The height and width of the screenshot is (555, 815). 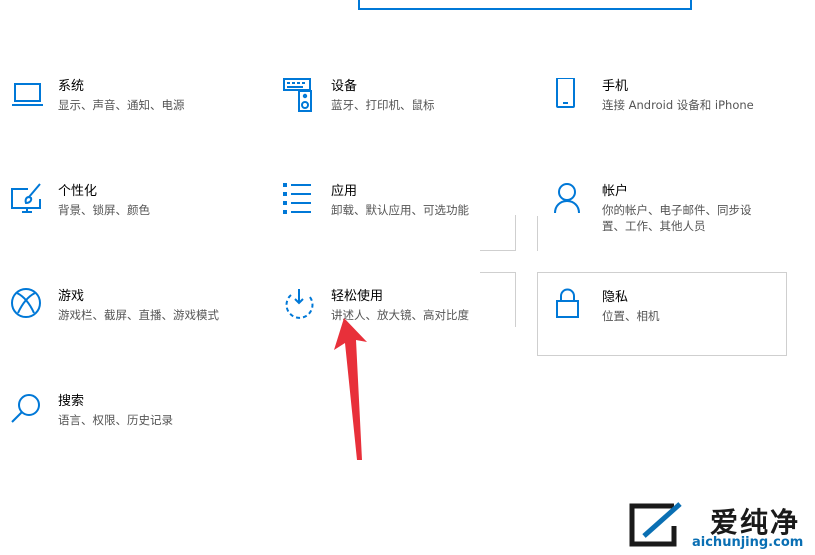 What do you see at coordinates (400, 210) in the screenshot?
I see `tile-description: 卸载、默认应用、可选功能` at bounding box center [400, 210].